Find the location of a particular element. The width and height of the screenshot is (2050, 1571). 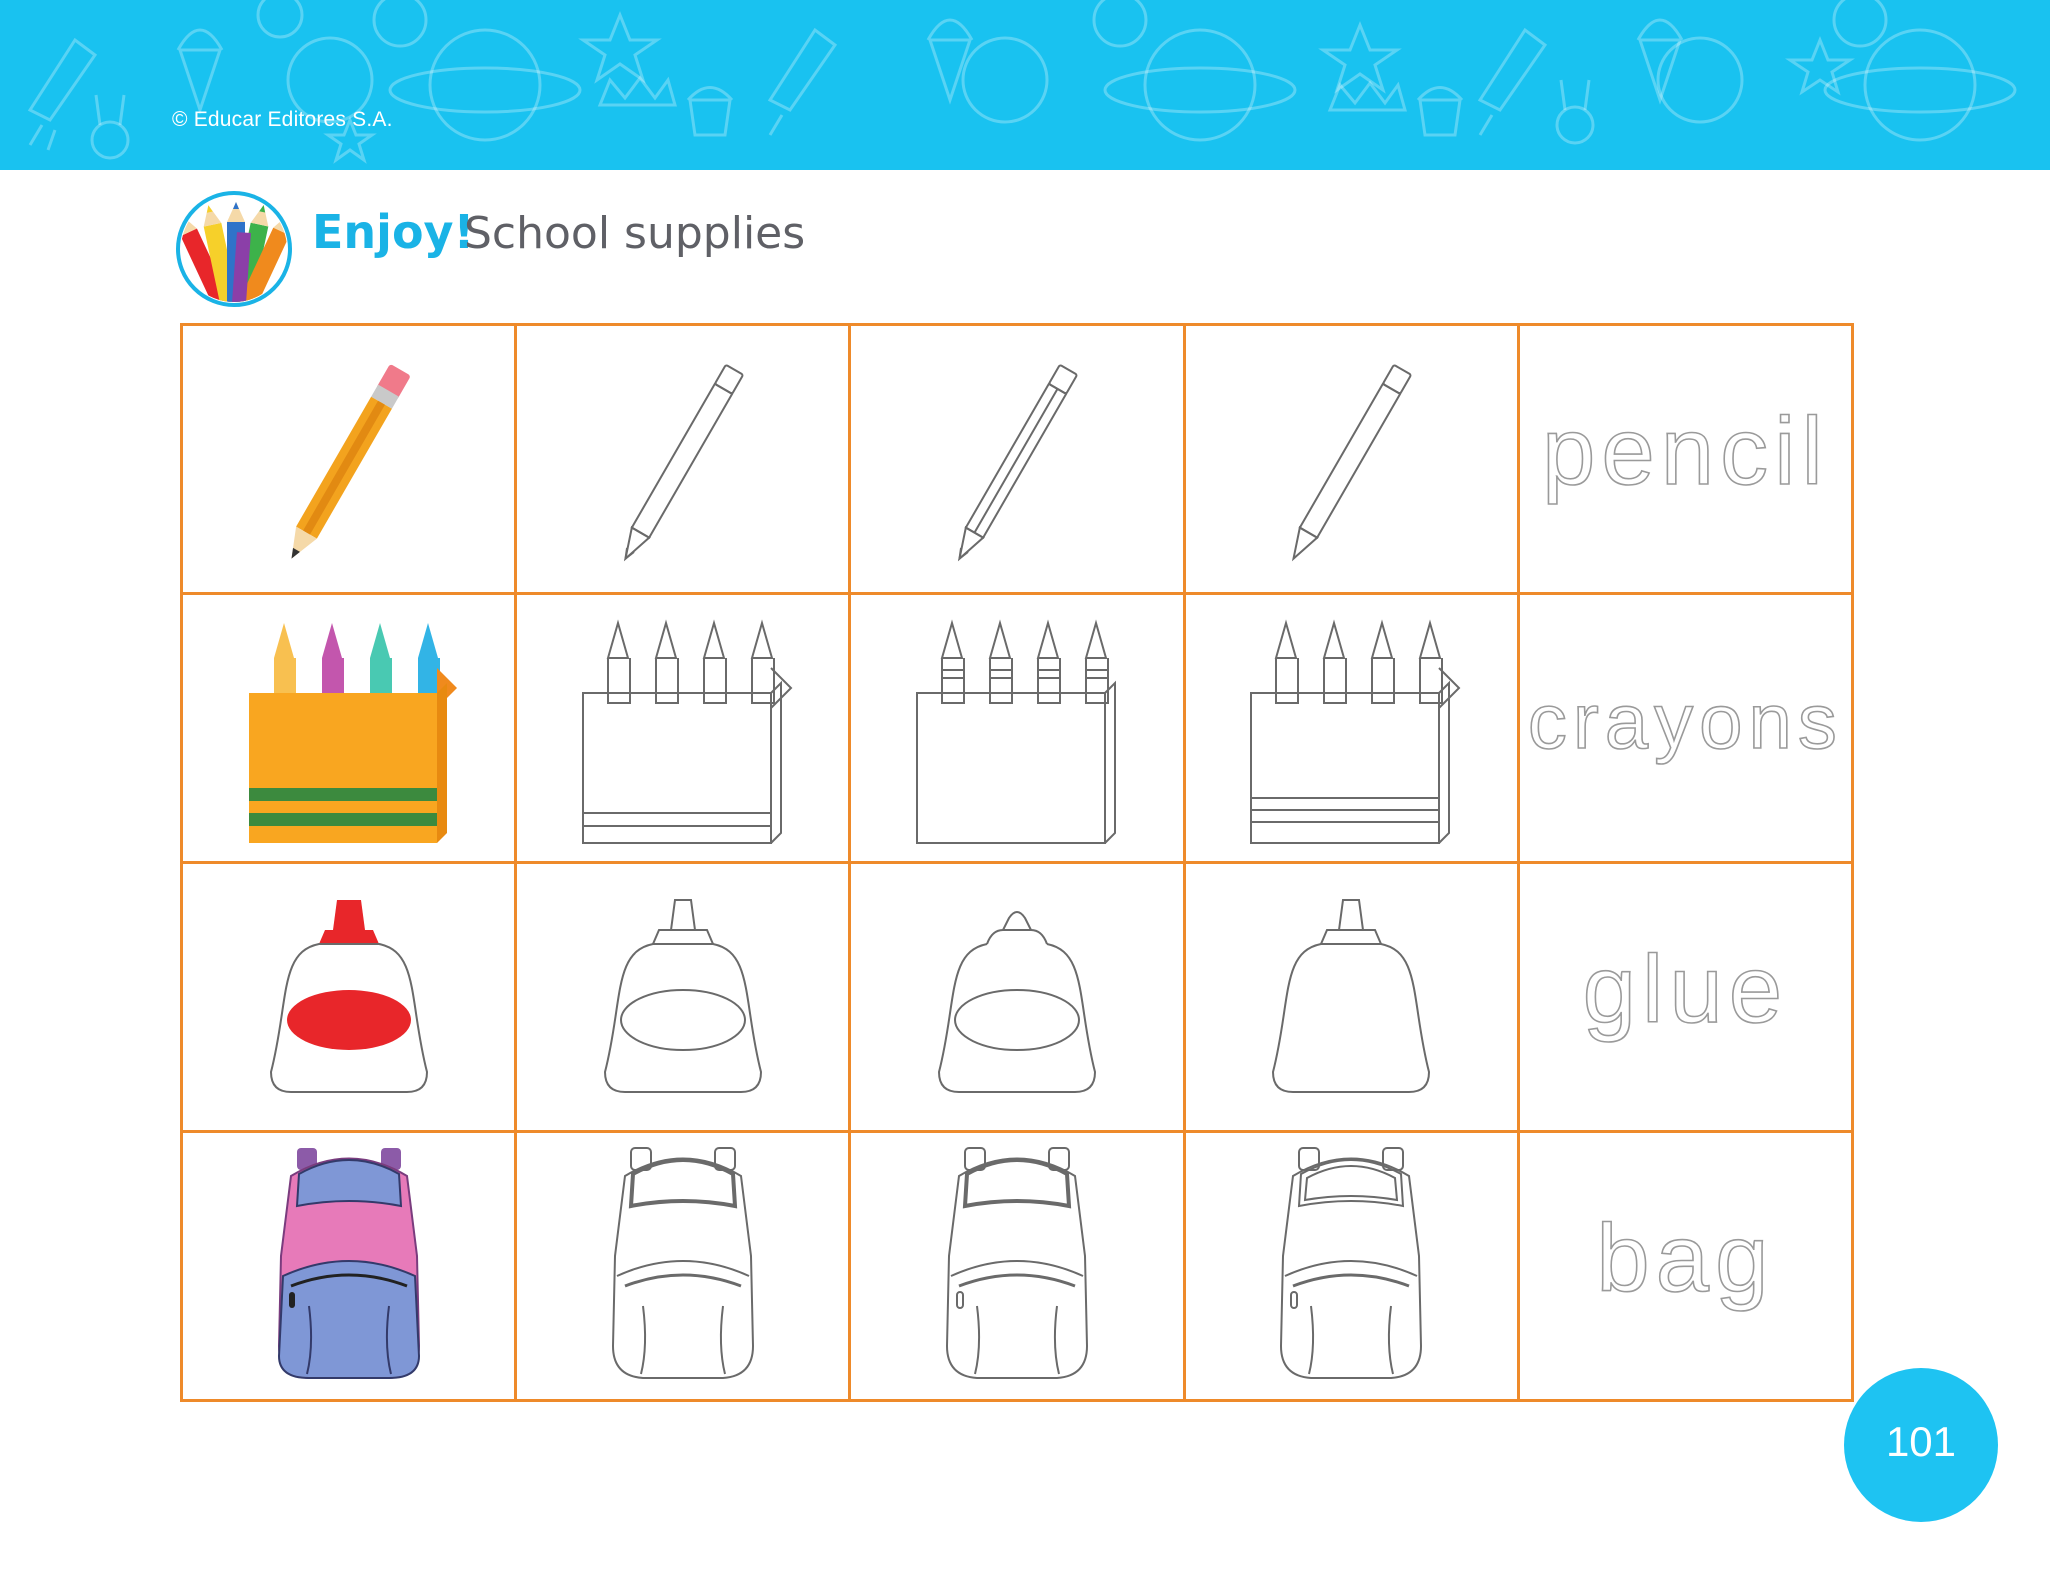

top-banner: © Educar Editores S.A. is located at coordinates (1025, 85).